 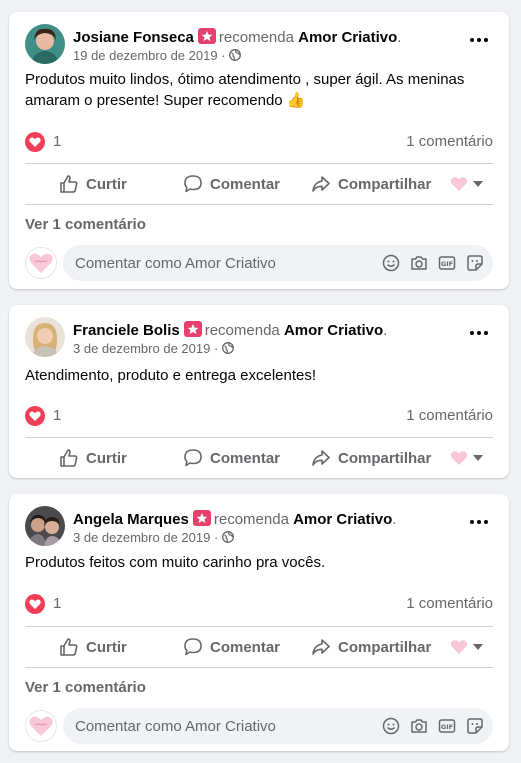 I want to click on name-line: Angela Marques recomenda Amor Criativo., so click(x=235, y=519).